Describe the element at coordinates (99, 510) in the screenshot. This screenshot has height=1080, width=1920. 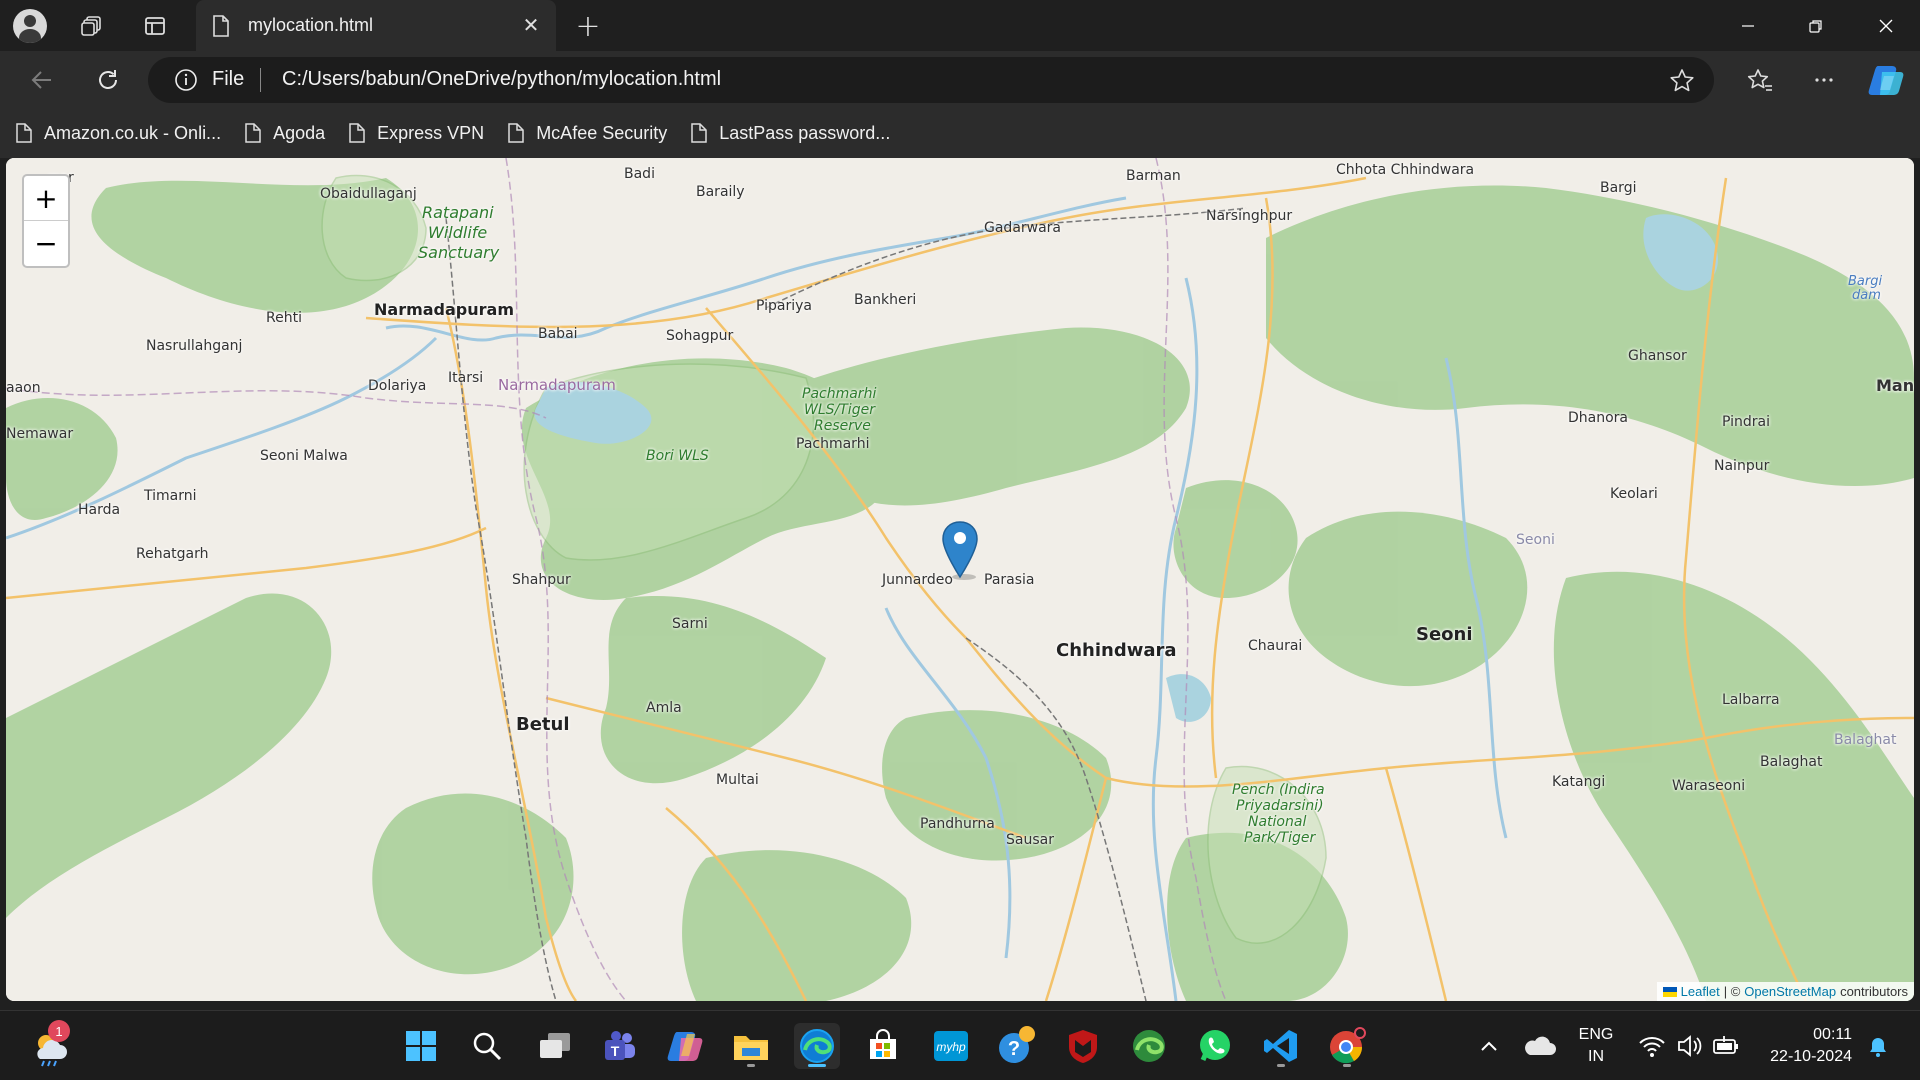
I see `place-label: Harda` at that location.